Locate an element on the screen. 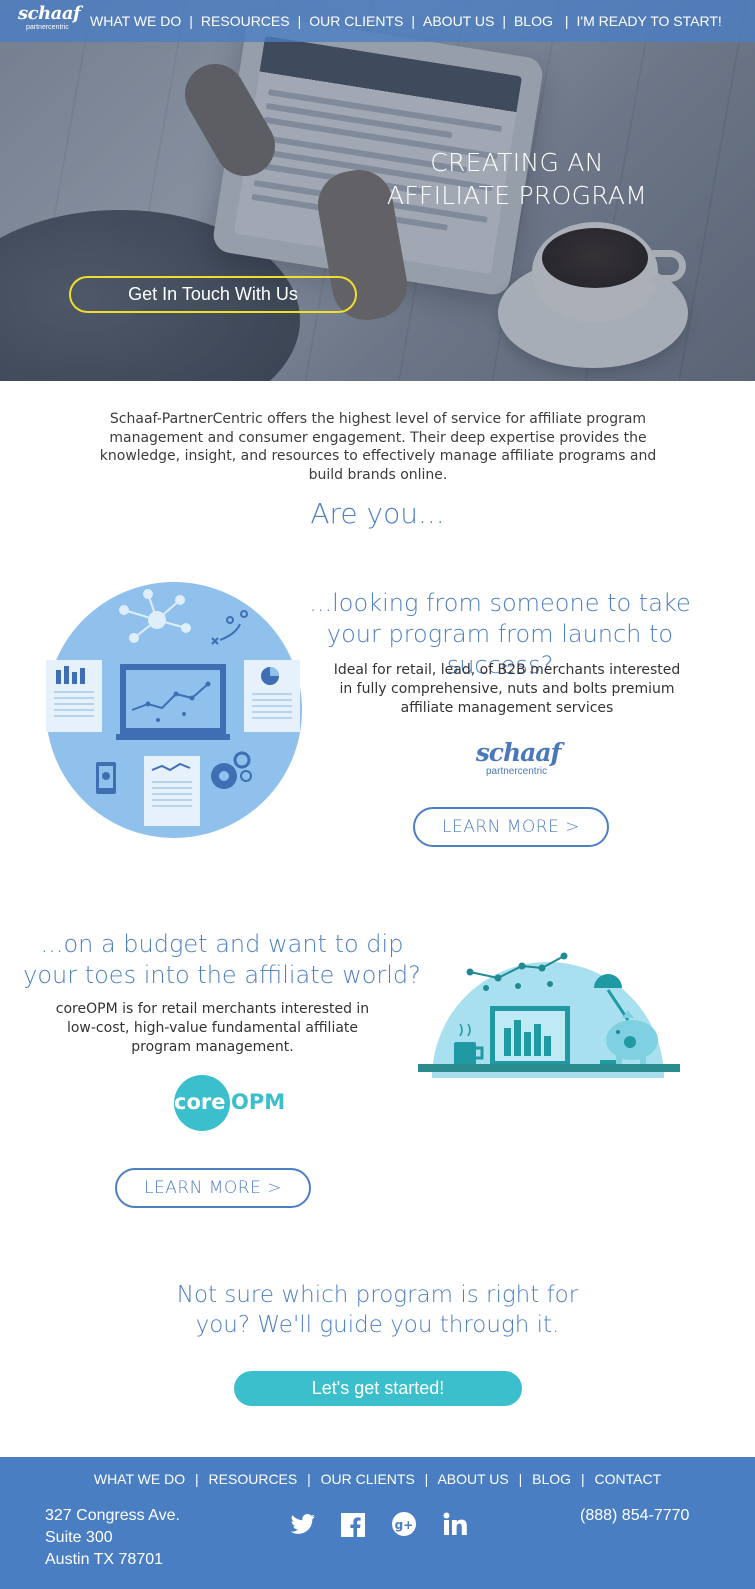  footer-link-what-we-do: WHAT WE DO is located at coordinates (139, 1479).